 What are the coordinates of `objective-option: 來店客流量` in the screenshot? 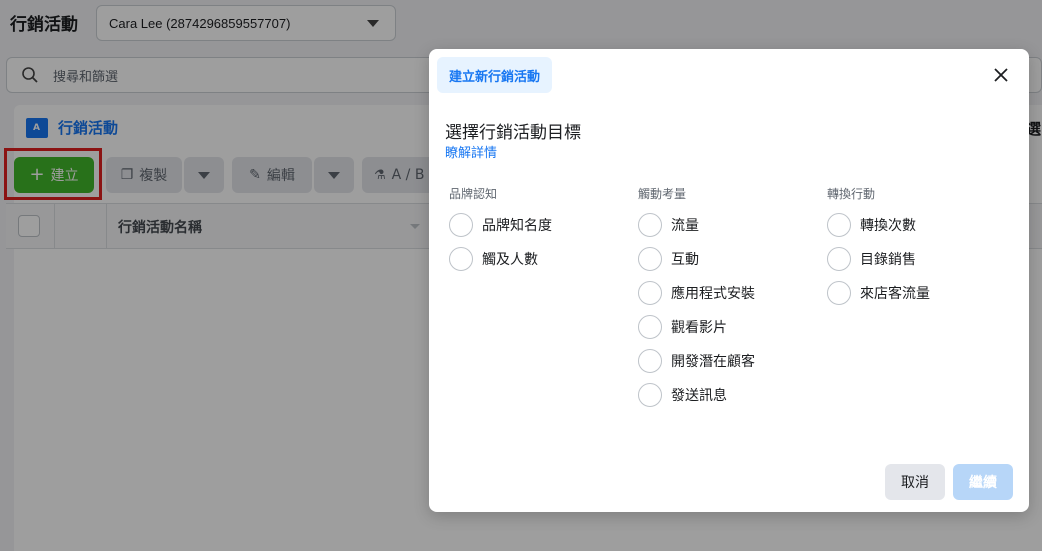 It's located at (917, 293).